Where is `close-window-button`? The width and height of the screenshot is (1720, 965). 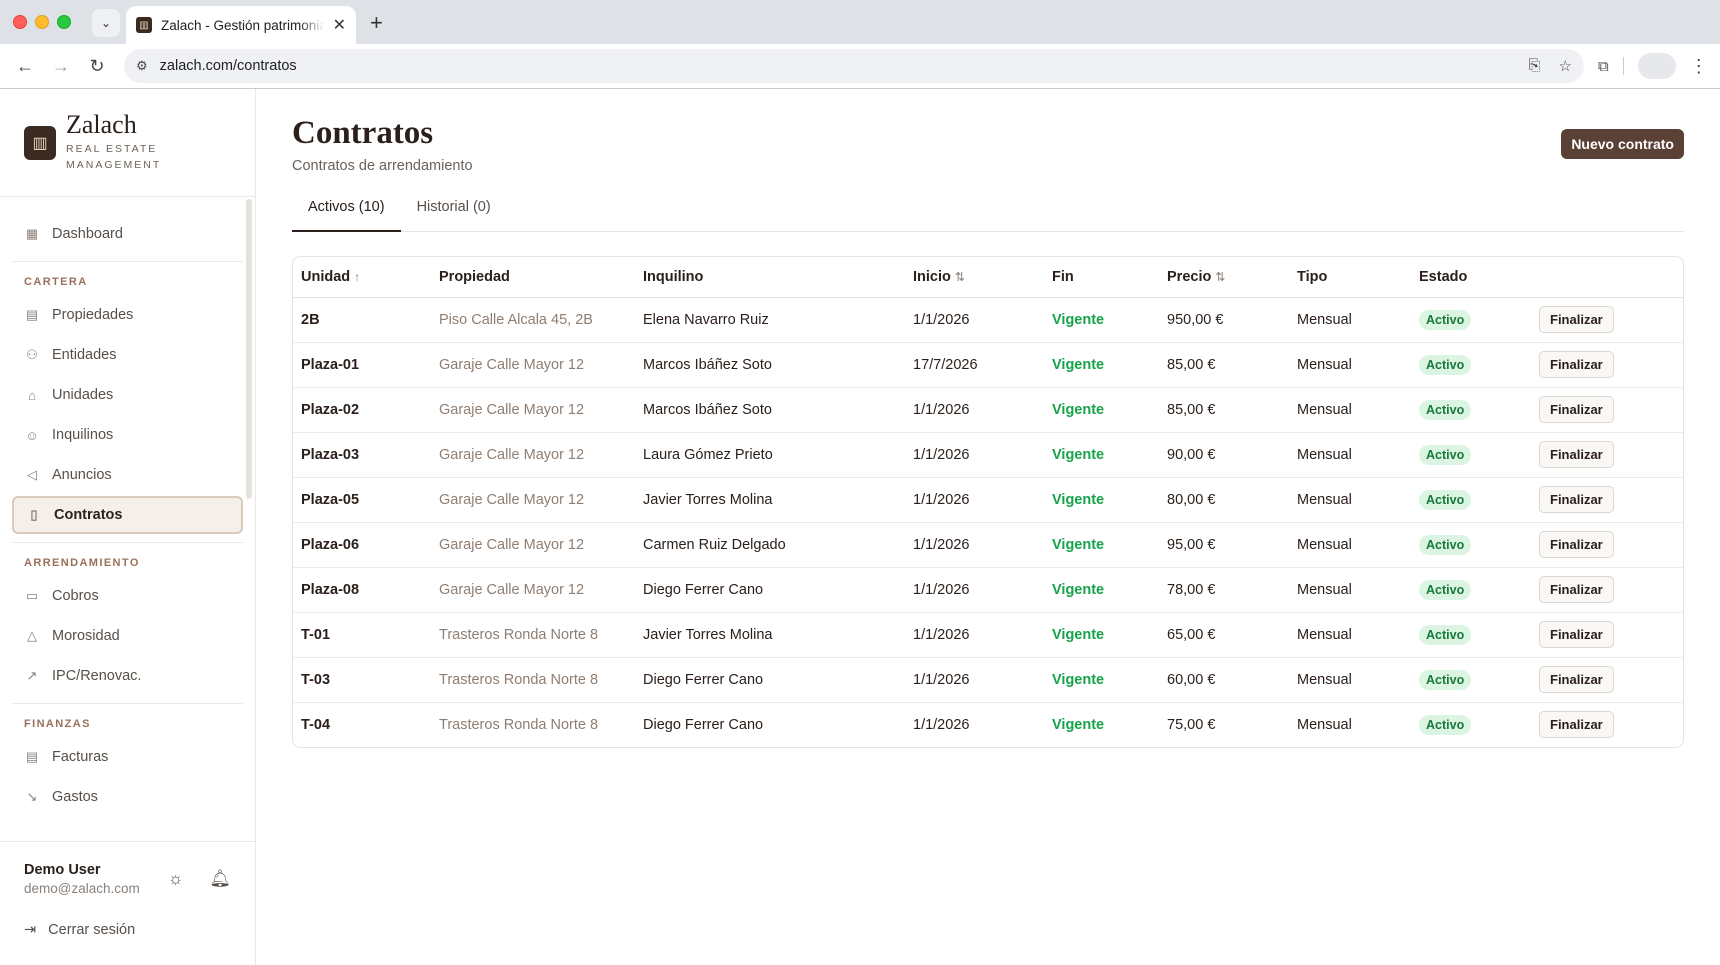
close-window-button is located at coordinates (20, 22).